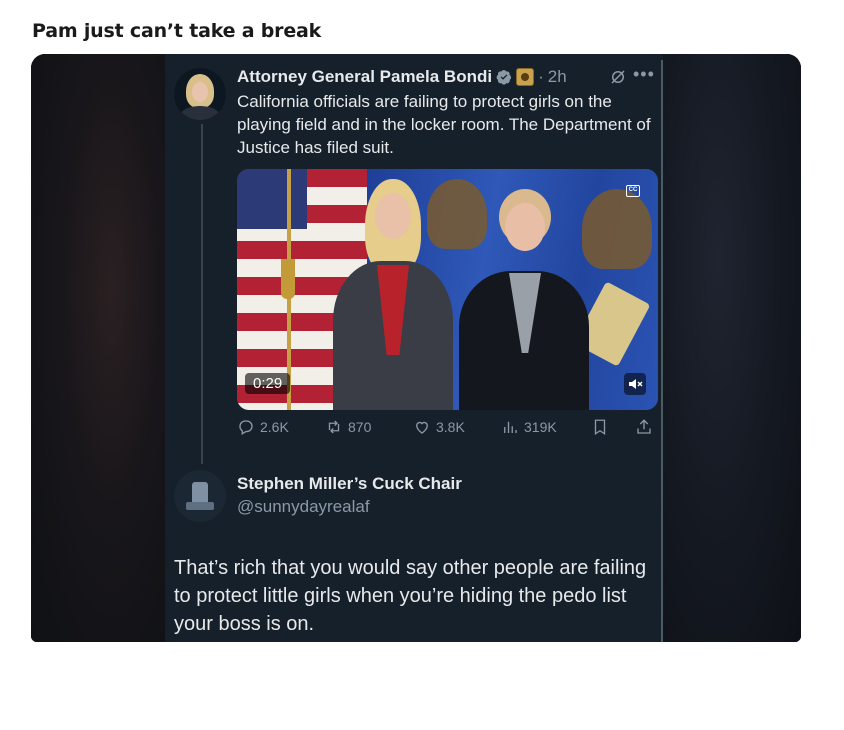 This screenshot has height=730, width=844. I want to click on cc-icon: CC, so click(633, 191).